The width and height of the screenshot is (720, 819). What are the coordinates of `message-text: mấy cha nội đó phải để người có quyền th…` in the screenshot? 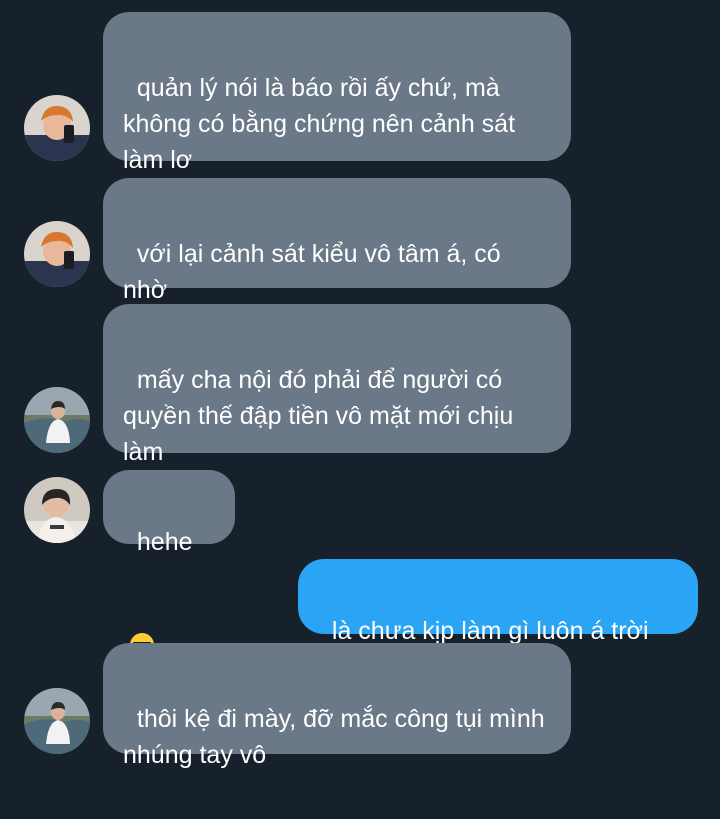 It's located at (318, 416).